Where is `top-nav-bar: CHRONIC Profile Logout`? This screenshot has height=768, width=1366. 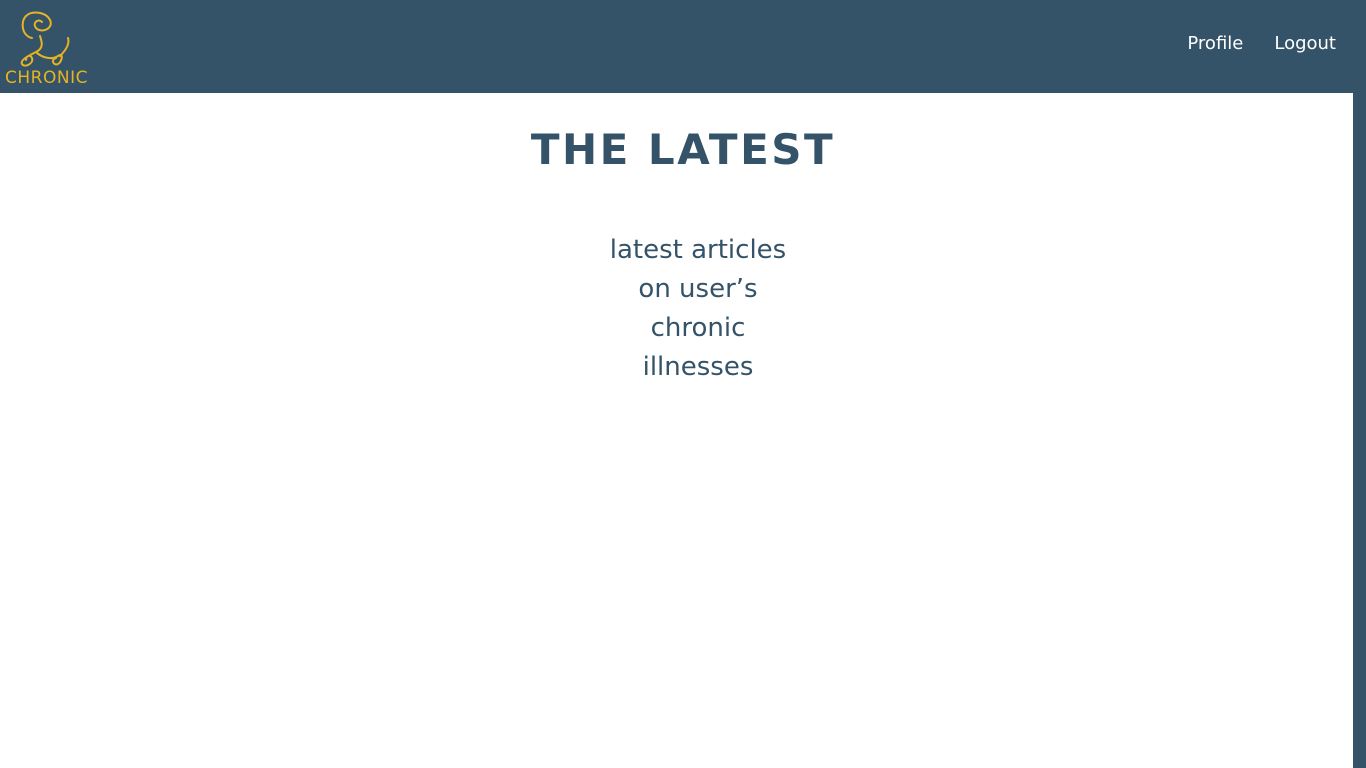
top-nav-bar: CHRONIC Profile Logout is located at coordinates (683, 46).